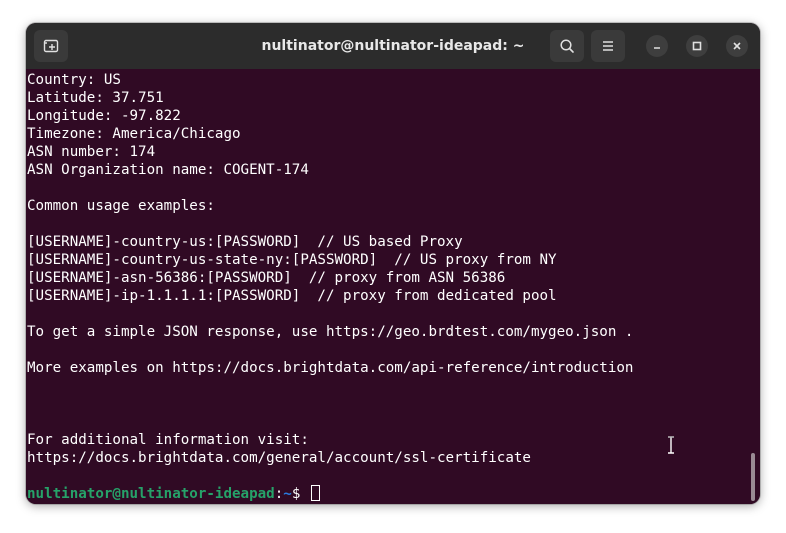  Describe the element at coordinates (300, 494) in the screenshot. I see `prompt-symbol: $` at that location.